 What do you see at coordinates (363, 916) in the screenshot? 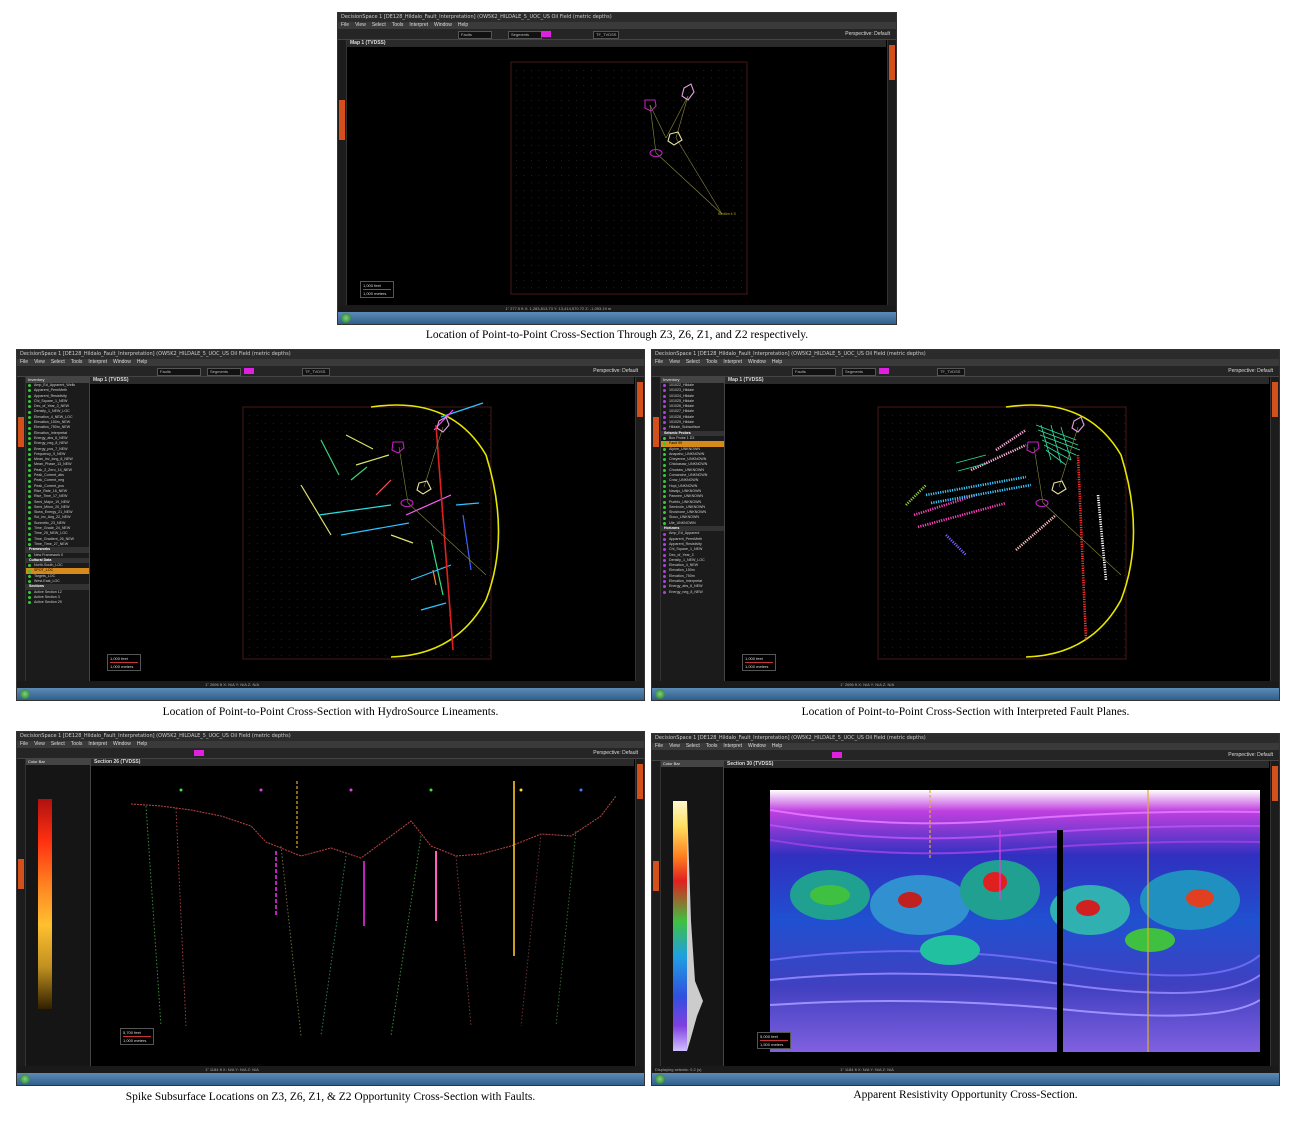
I see `cross-section-view` at bounding box center [363, 916].